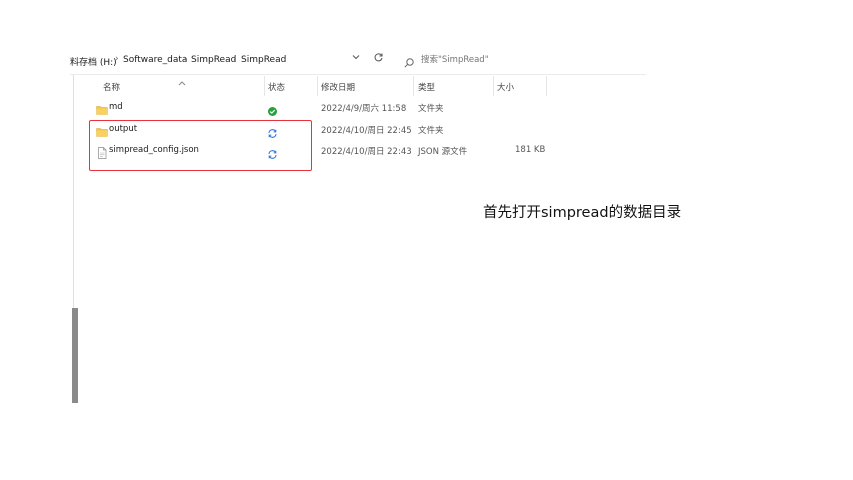 The width and height of the screenshot is (853, 480). I want to click on modified-date: 2022/4/9/周六 11:58, so click(364, 109).